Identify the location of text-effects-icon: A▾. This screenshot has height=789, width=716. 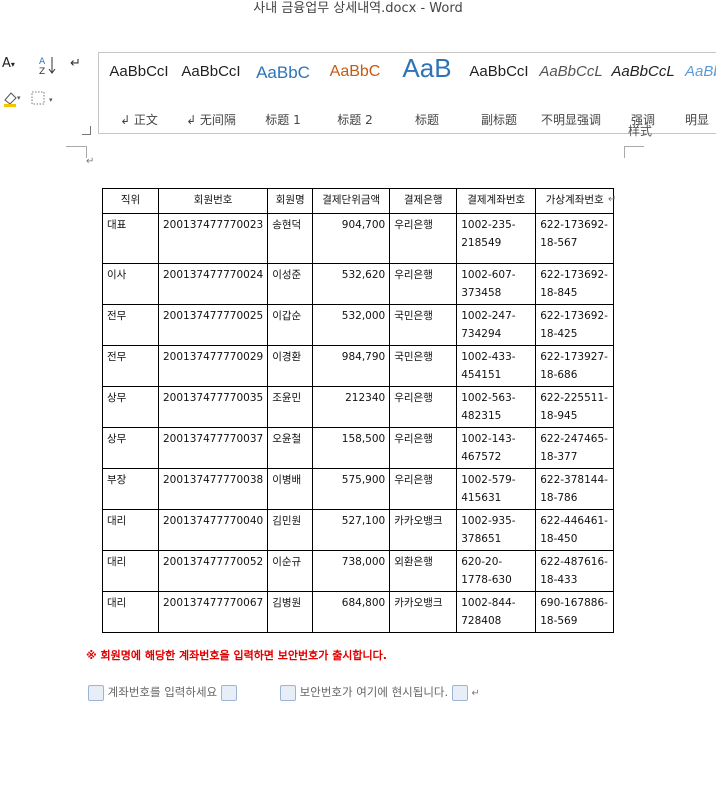
(8, 63).